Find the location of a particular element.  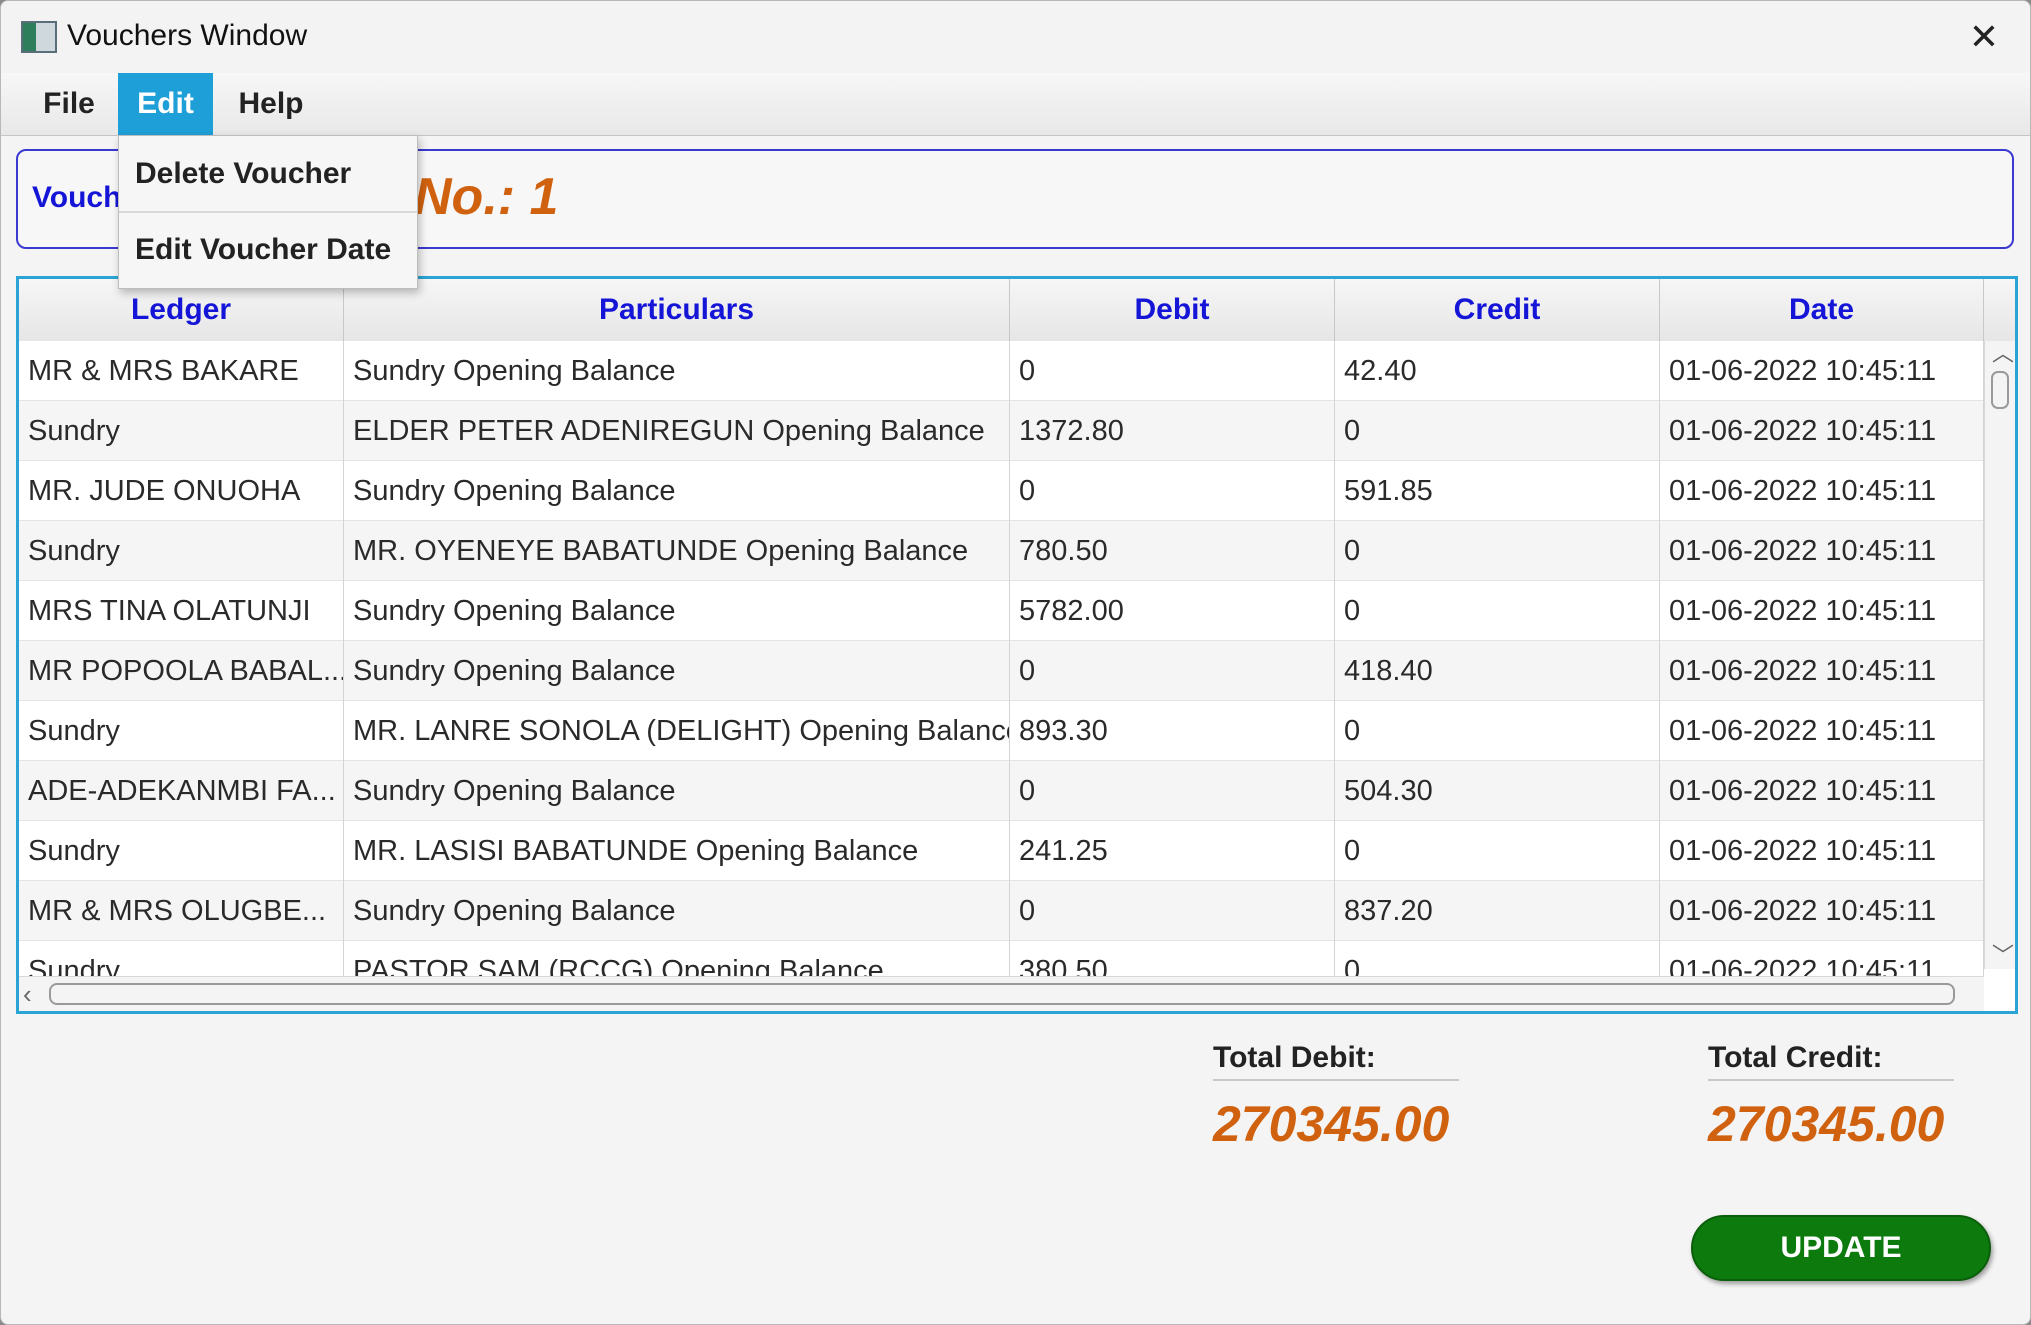

cell-credit: 837.20 is located at coordinates (1497, 911).